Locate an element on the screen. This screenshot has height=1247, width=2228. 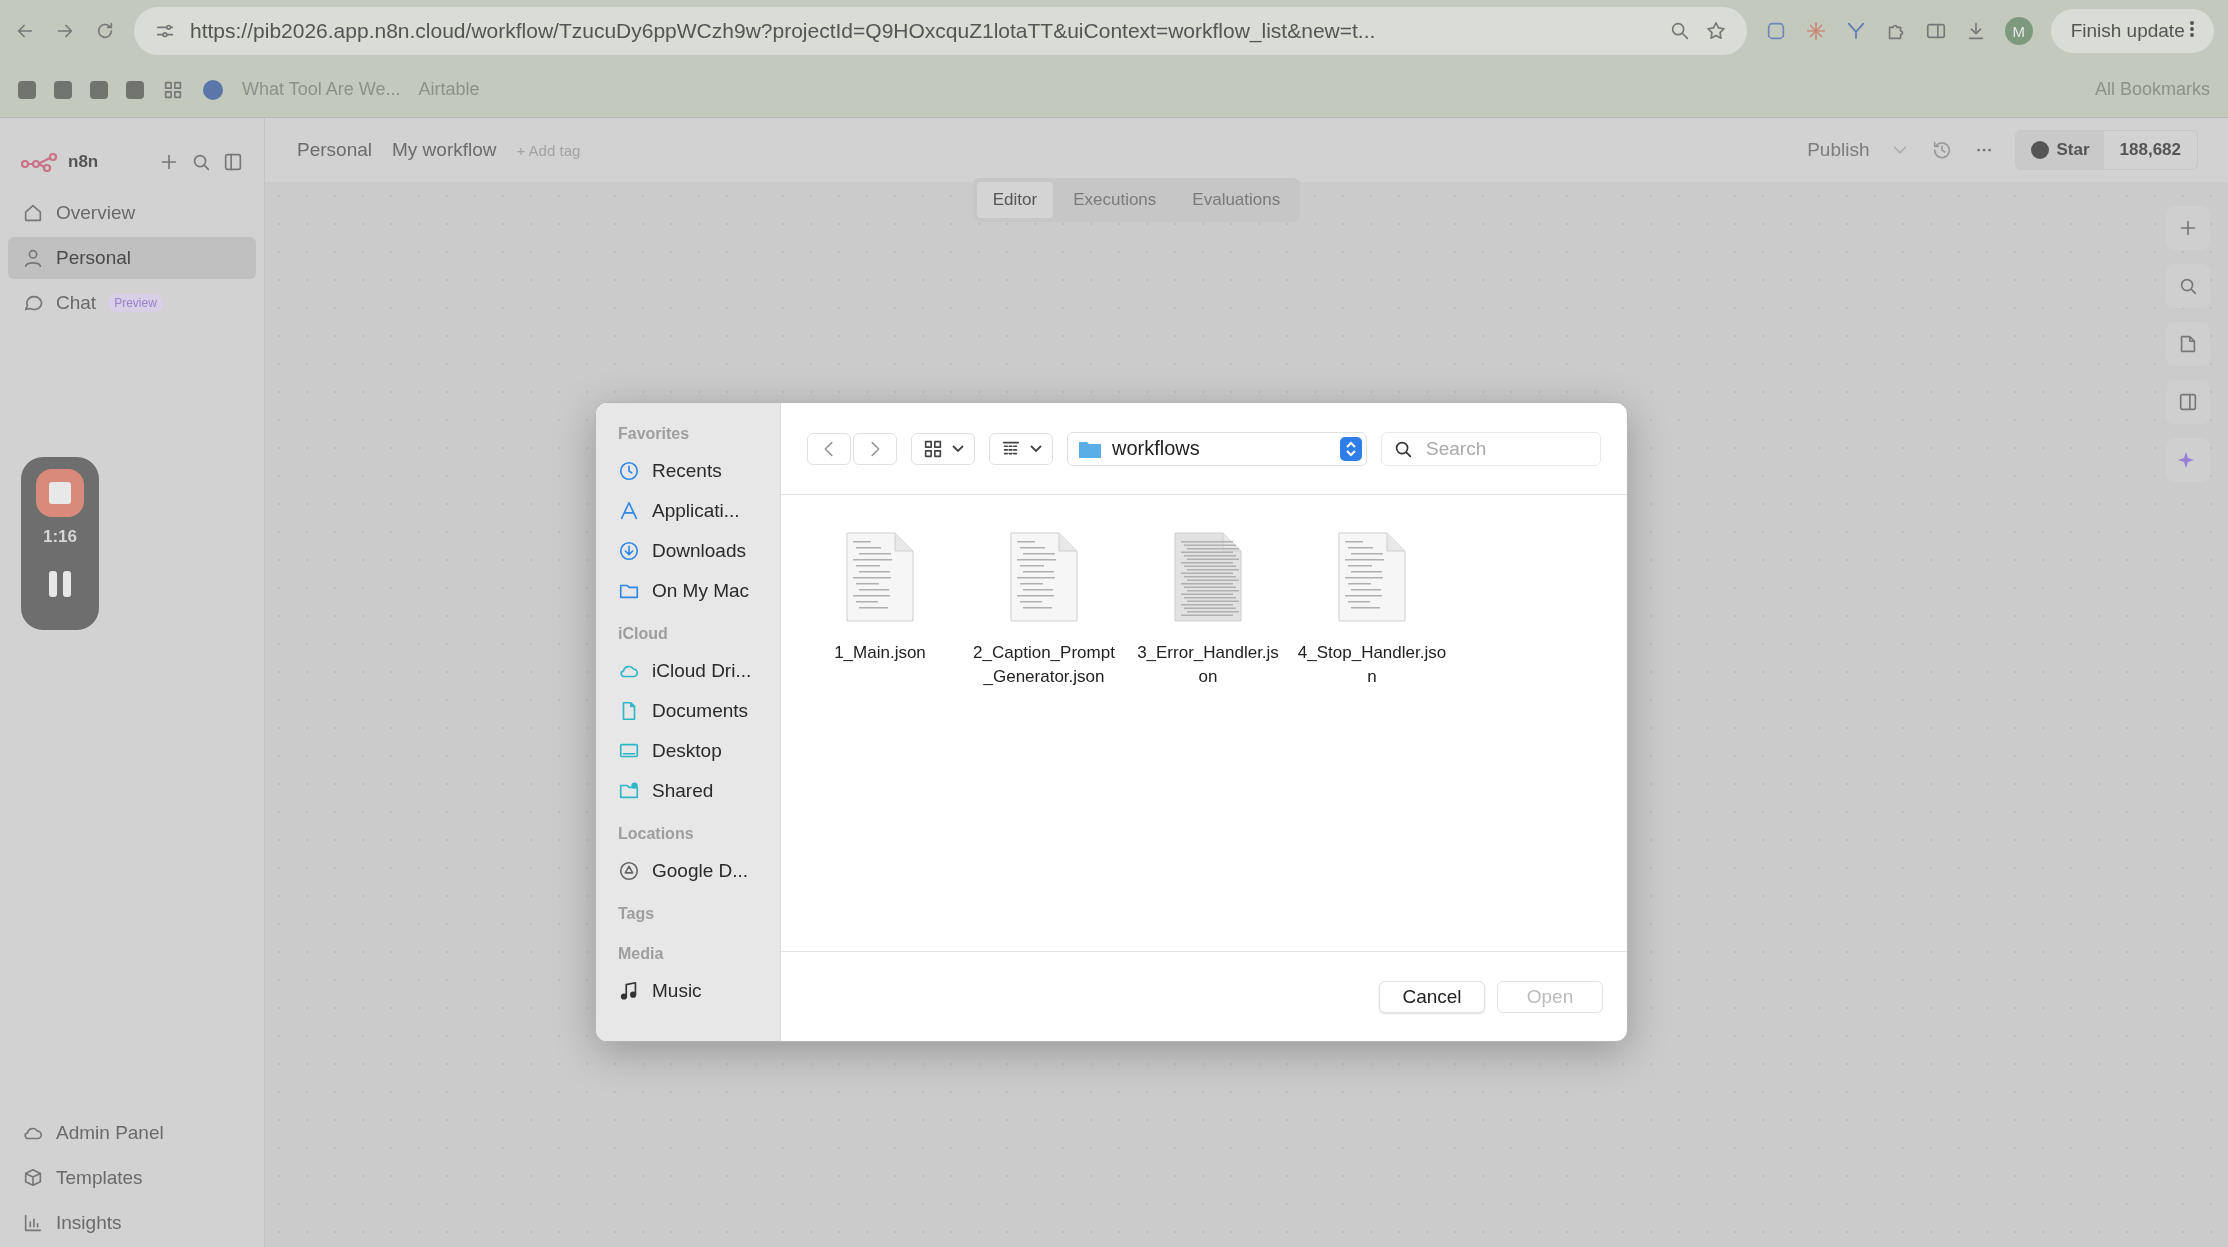
project-breadcrumb: Personal is located at coordinates (334, 150).